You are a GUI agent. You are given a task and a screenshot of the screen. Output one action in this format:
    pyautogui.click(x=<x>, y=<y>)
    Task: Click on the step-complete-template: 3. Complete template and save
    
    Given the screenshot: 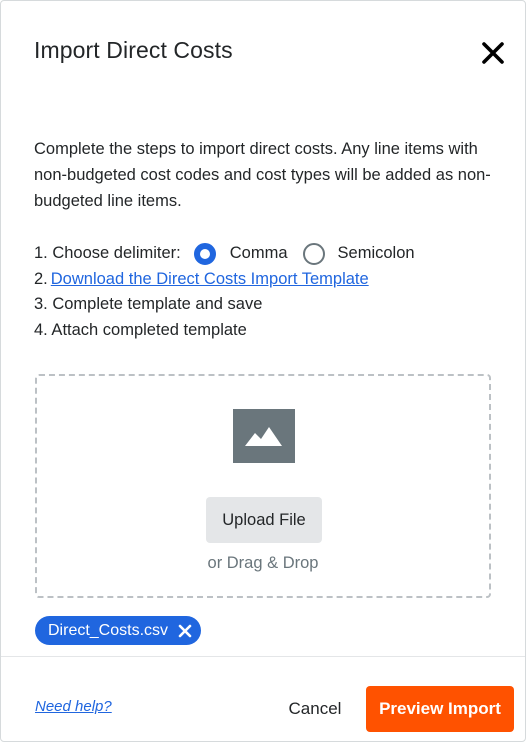 What is the action you would take?
    pyautogui.click(x=148, y=304)
    